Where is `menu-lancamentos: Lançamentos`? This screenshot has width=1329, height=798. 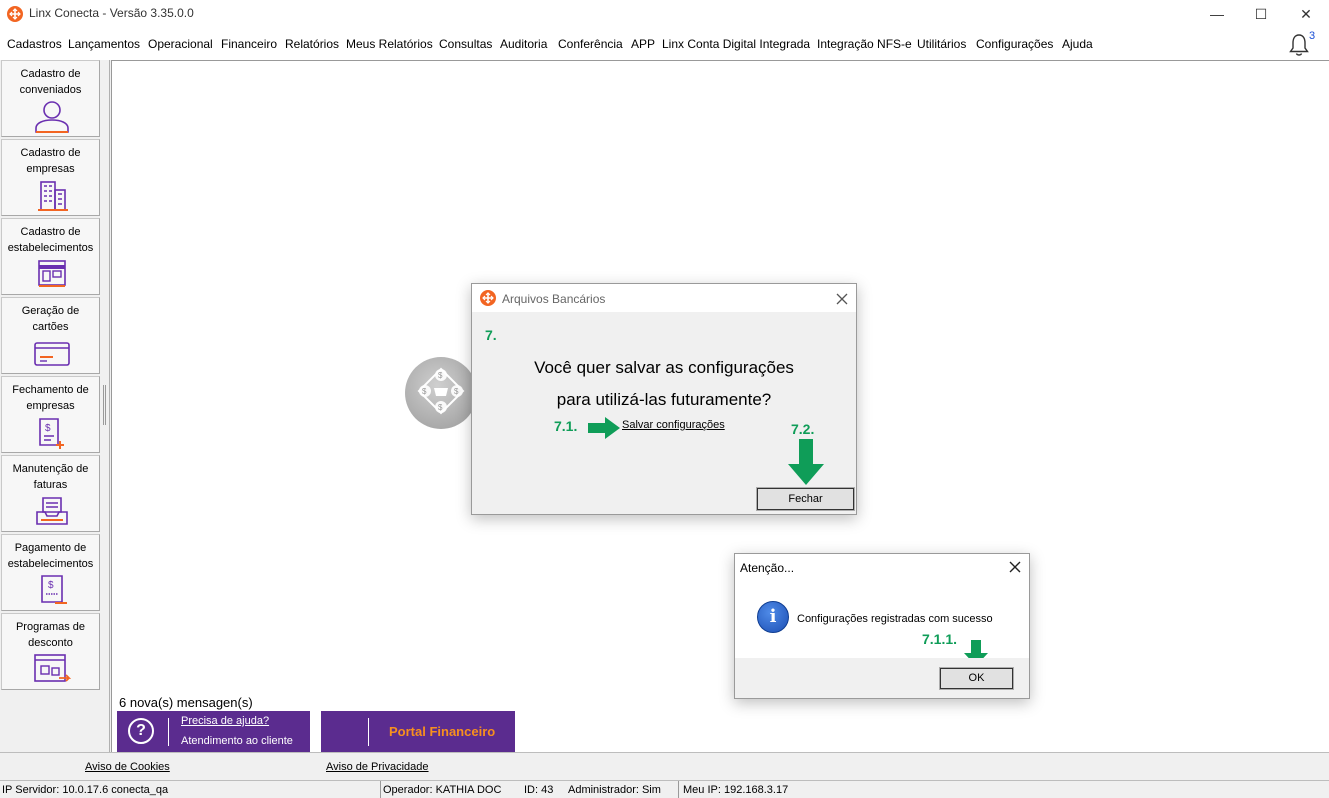
menu-lancamentos: Lançamentos is located at coordinates (104, 44).